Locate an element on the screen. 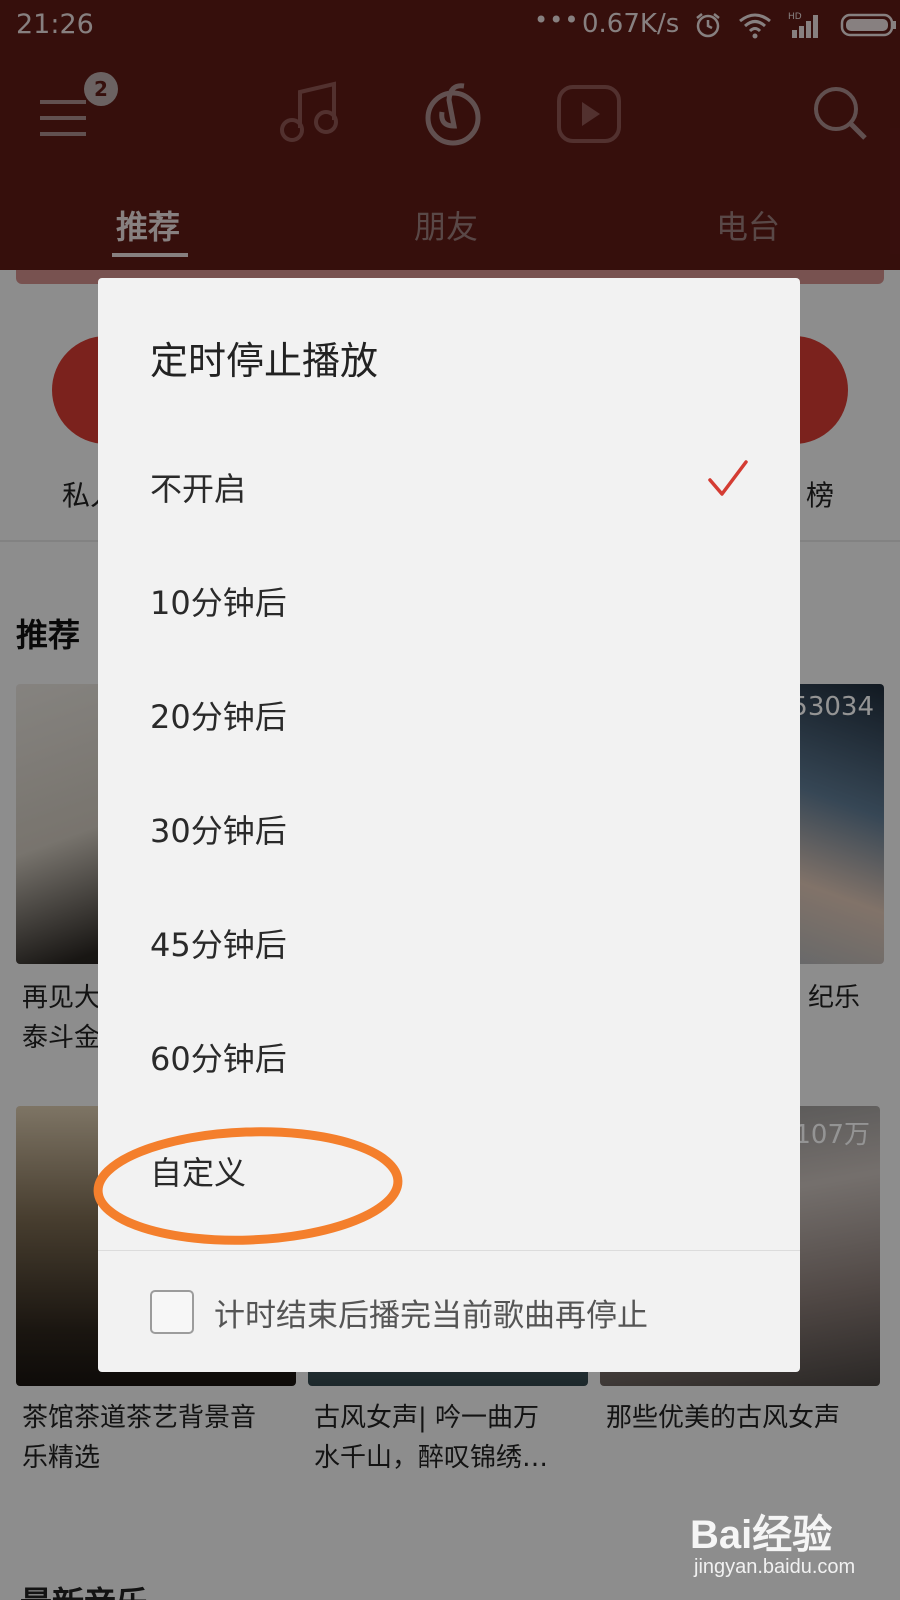  check-icon is located at coordinates (728, 478).